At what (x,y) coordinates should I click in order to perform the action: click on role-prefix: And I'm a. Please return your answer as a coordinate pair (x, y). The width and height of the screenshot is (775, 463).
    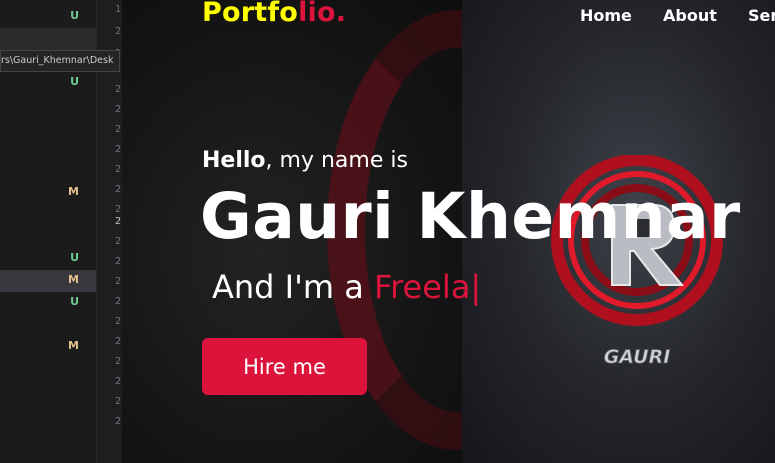
    Looking at the image, I should click on (293, 287).